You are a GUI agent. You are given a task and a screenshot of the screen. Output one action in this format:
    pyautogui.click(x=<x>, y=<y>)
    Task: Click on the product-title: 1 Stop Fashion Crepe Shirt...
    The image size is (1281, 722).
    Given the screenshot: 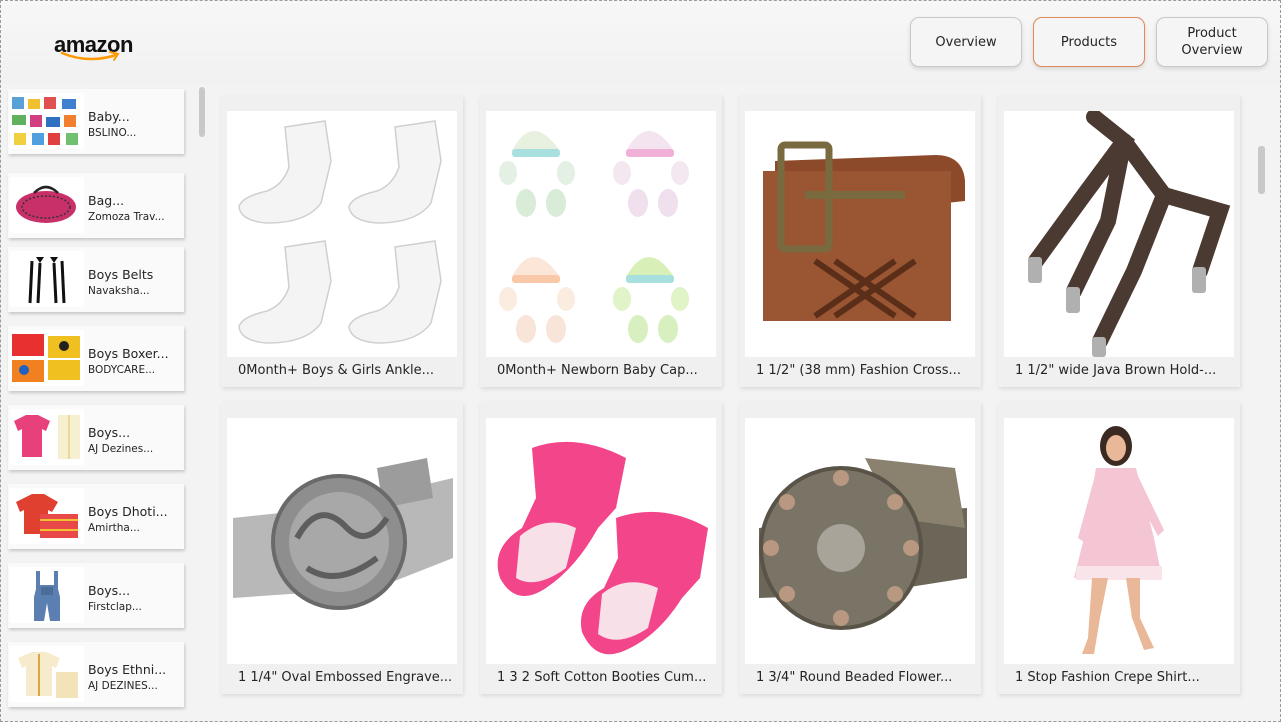 What is the action you would take?
    pyautogui.click(x=1107, y=677)
    